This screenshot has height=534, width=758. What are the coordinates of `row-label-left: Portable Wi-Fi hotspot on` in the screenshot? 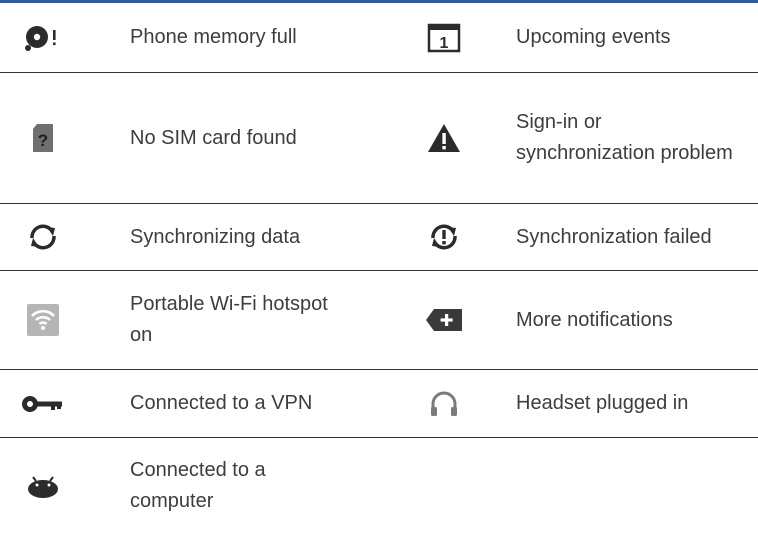 It's located at (229, 319).